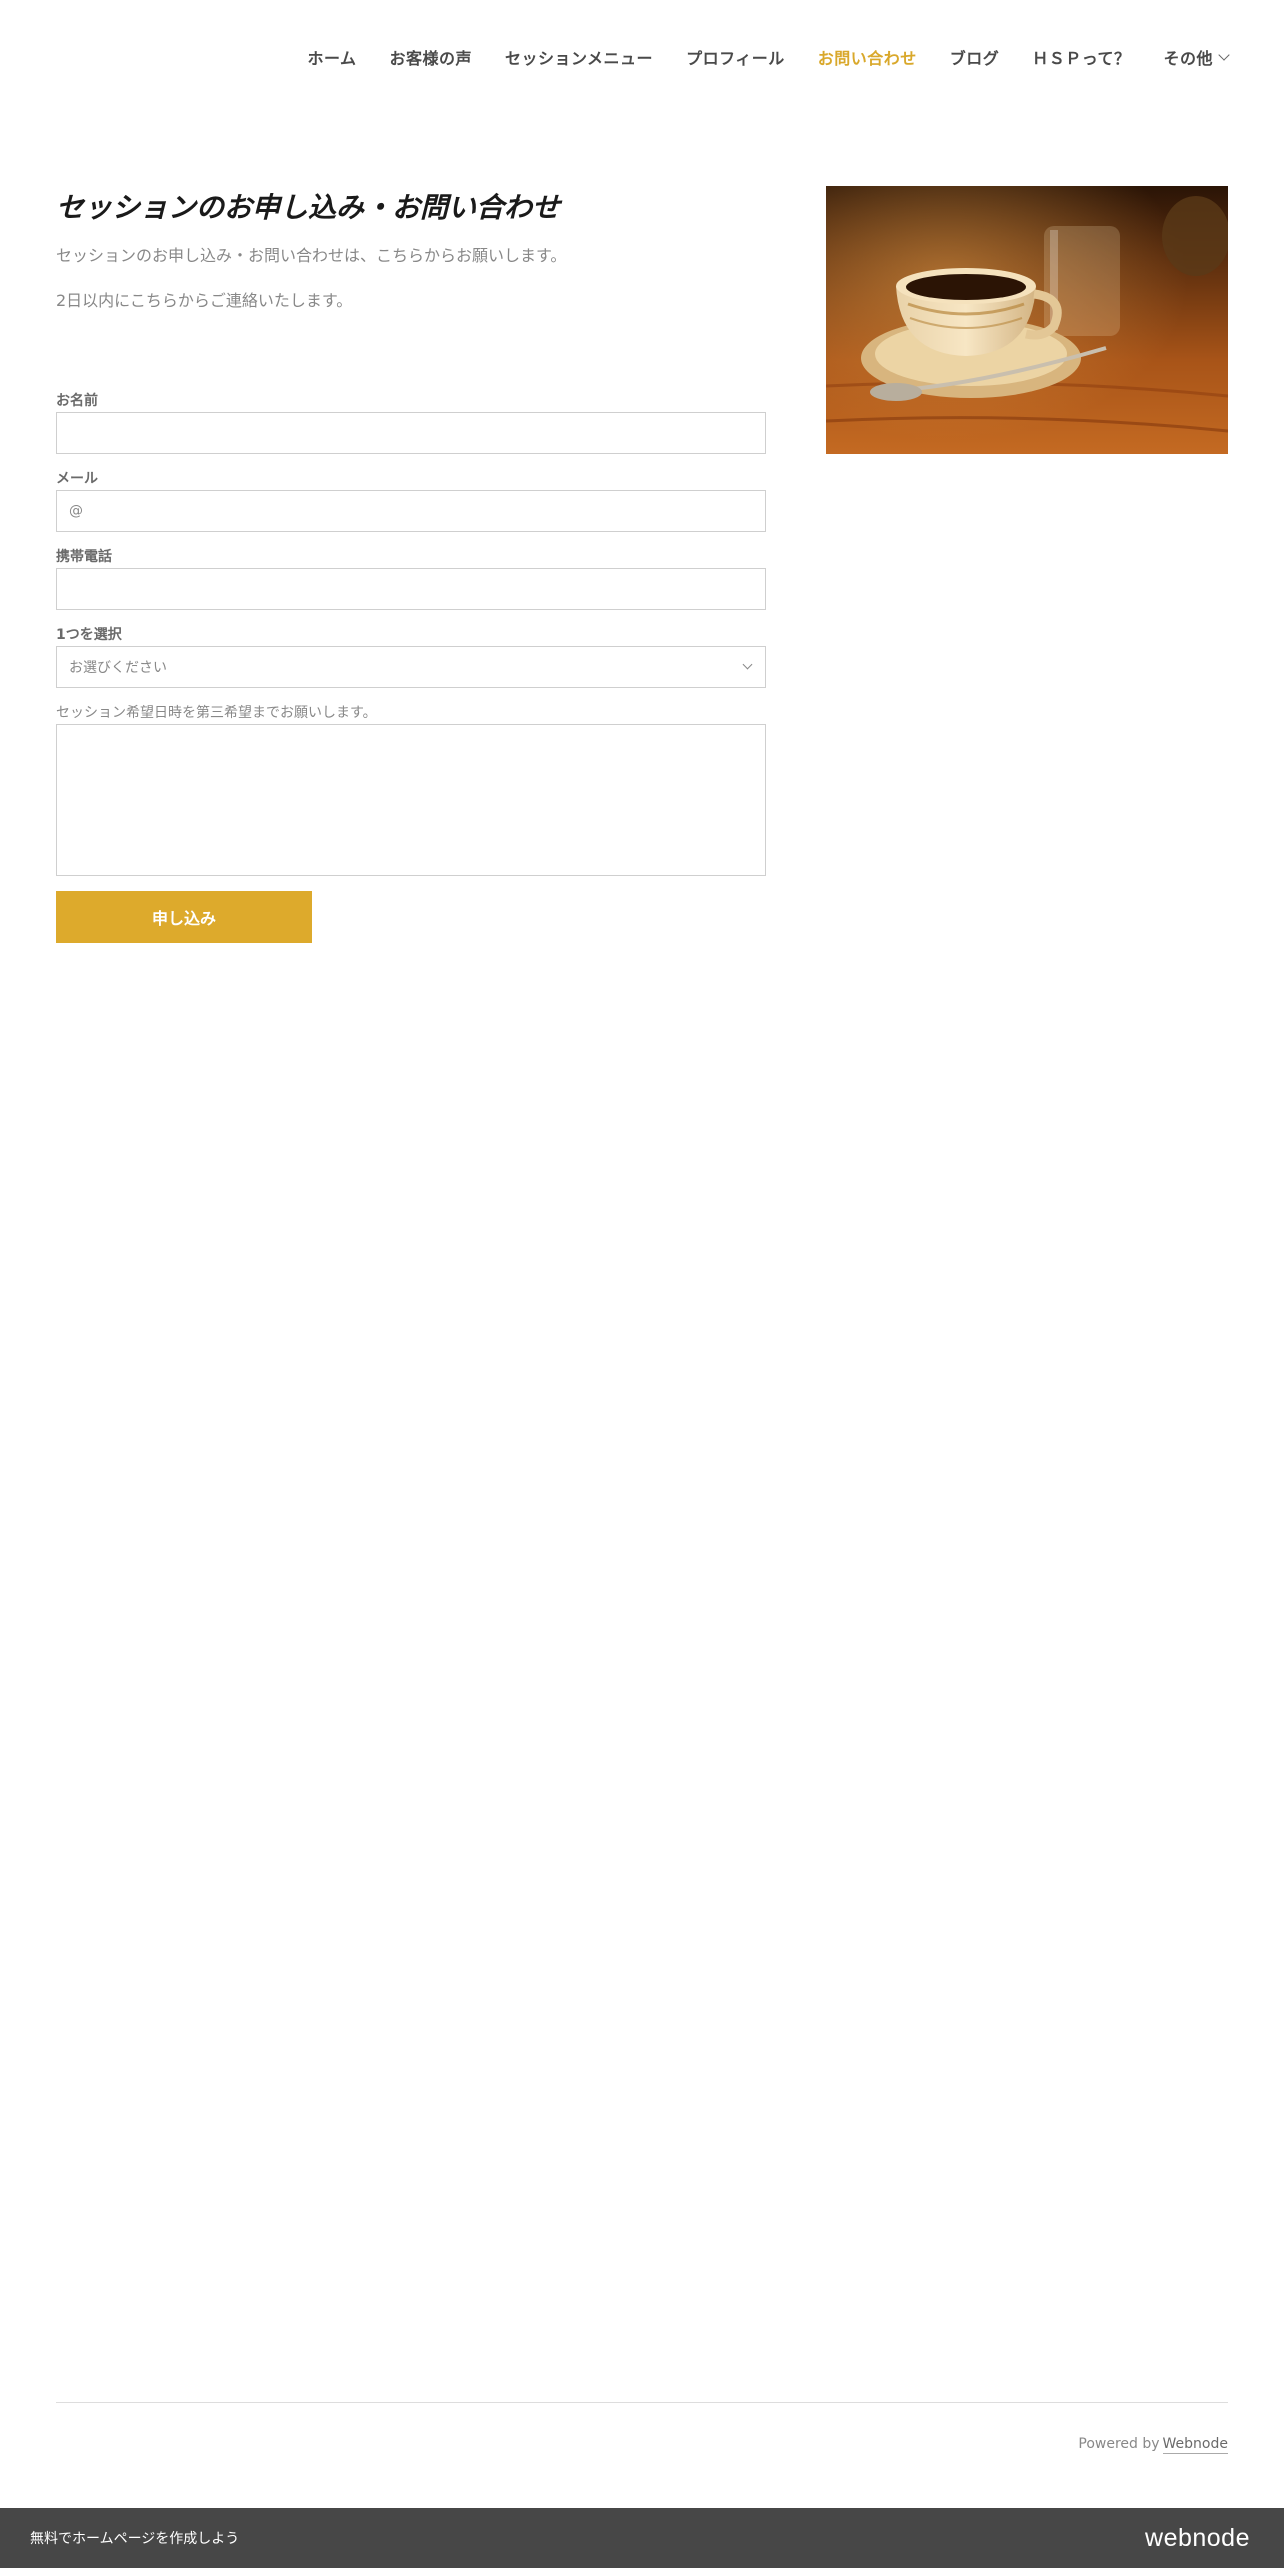 Image resolution: width=1284 pixels, height=2568 pixels. Describe the element at coordinates (1119, 2444) in the screenshot. I see `powered-by-text: Powered by` at that location.